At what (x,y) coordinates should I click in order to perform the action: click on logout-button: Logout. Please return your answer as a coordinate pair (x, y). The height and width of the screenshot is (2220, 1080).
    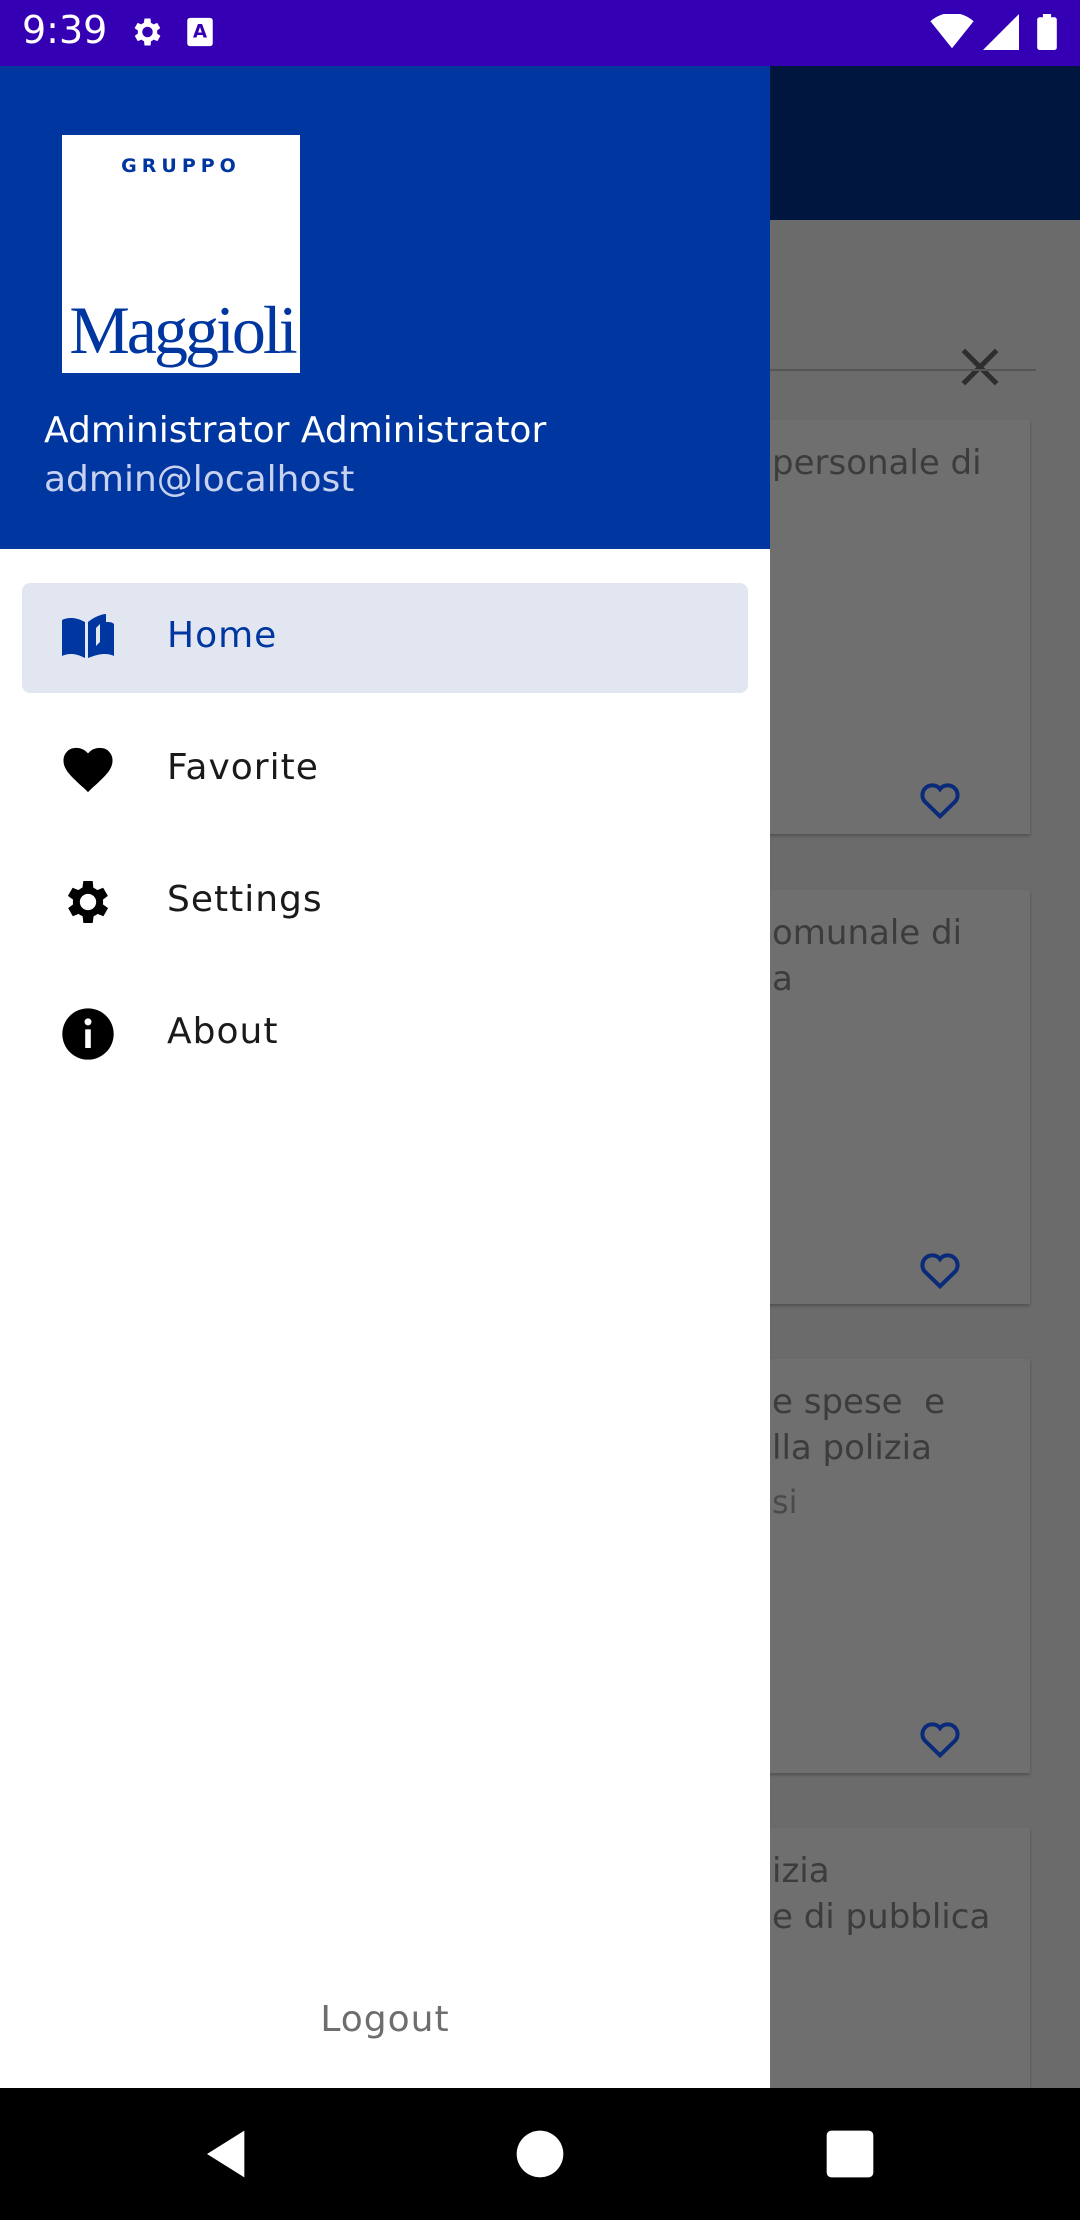
    Looking at the image, I should click on (385, 2019).